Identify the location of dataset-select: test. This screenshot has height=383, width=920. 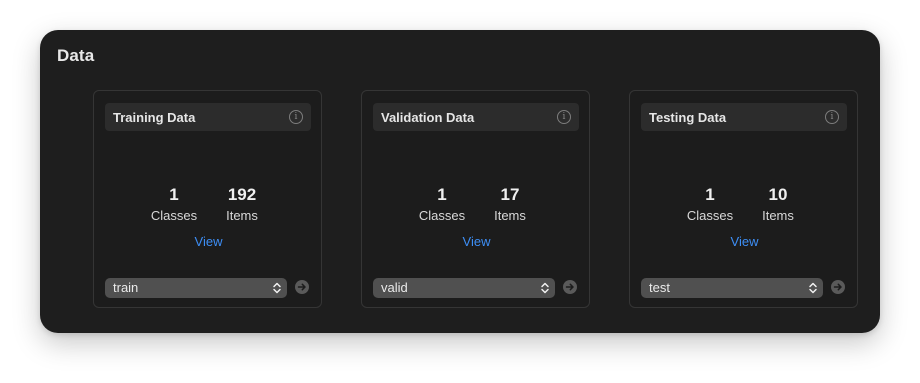
(732, 288).